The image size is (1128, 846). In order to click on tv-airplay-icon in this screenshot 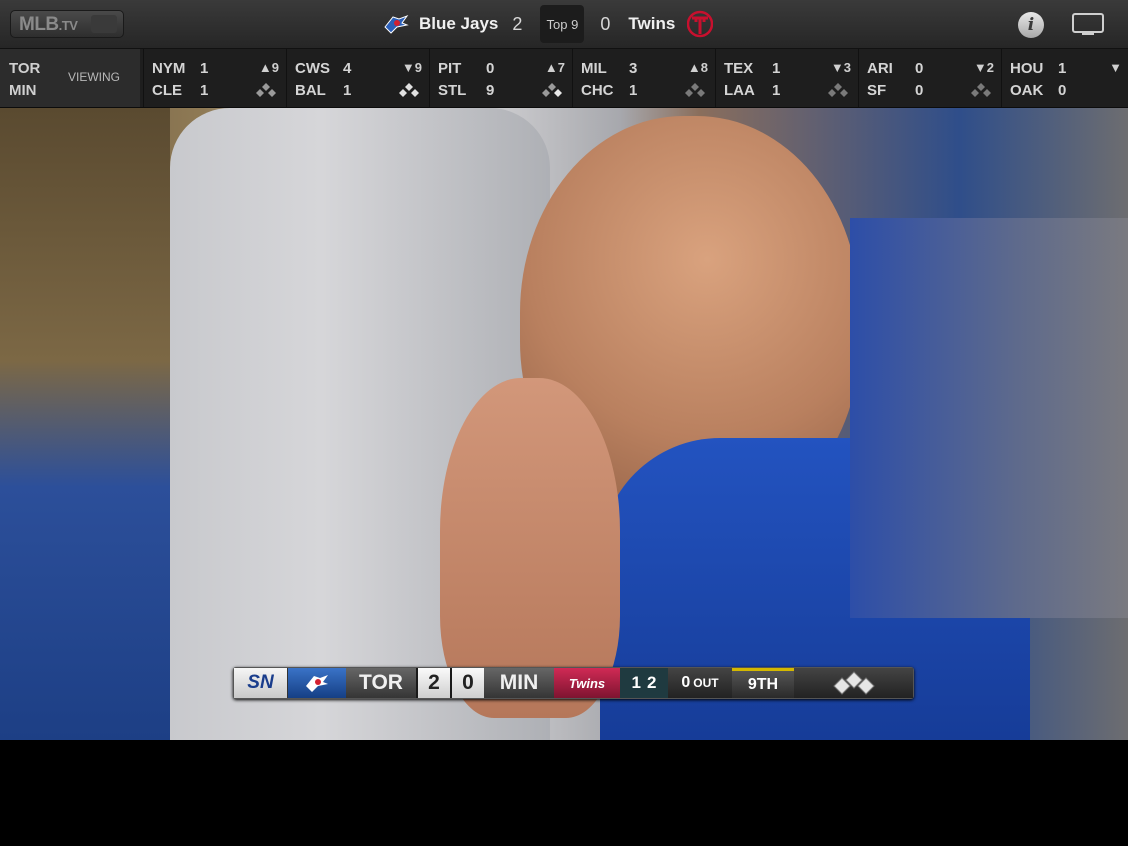, I will do `click(1088, 25)`.